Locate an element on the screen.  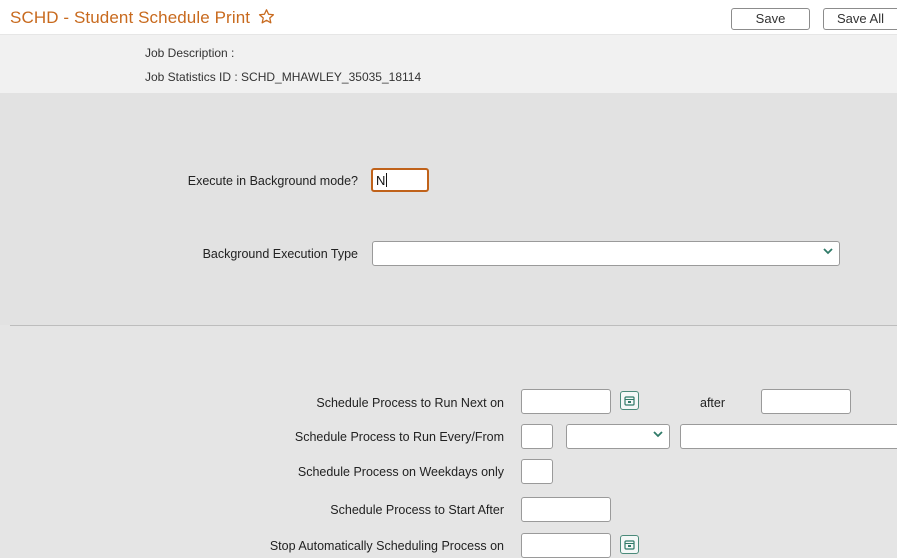
run-next-date-input is located at coordinates (566, 401).